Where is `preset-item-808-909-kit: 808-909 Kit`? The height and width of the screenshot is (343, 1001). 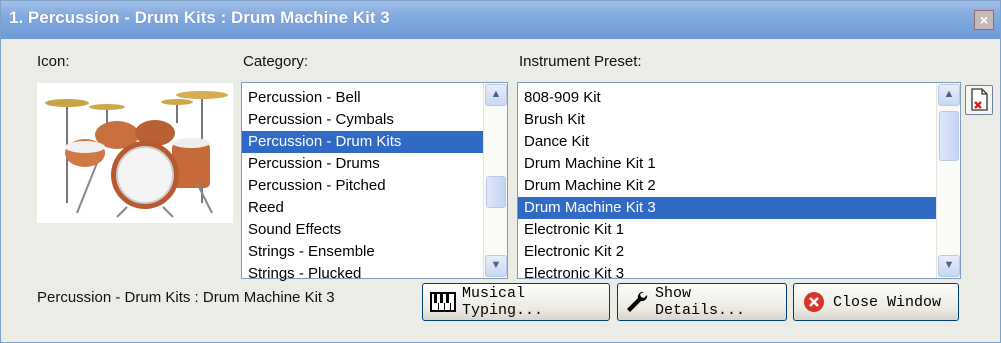 preset-item-808-909-kit: 808-909 Kit is located at coordinates (727, 98).